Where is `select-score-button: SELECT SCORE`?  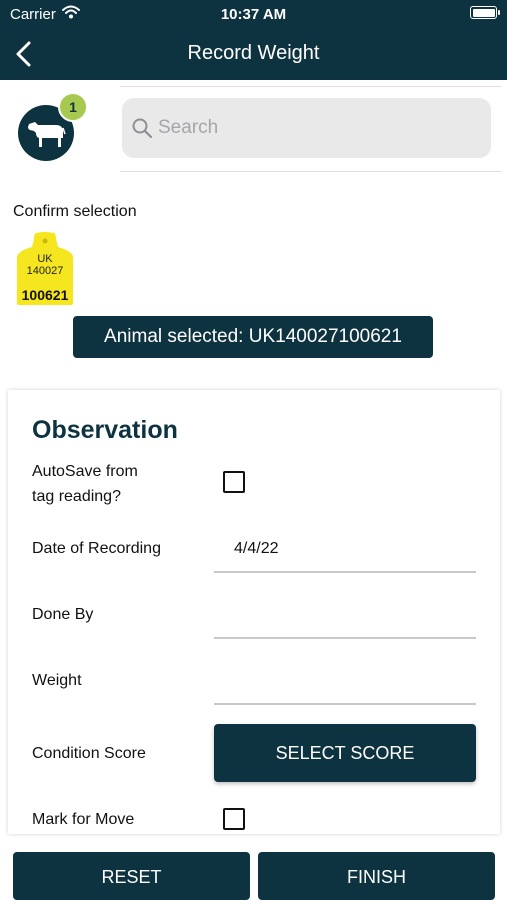 select-score-button: SELECT SCORE is located at coordinates (345, 753).